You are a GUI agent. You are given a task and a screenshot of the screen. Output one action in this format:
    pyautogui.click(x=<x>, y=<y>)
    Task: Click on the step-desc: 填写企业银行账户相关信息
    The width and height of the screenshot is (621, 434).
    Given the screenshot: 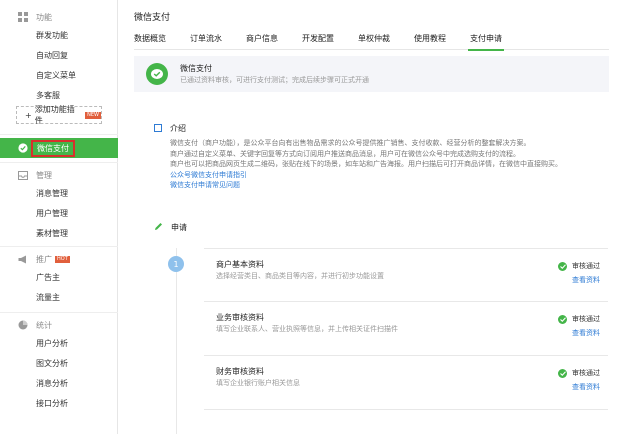 What is the action you would take?
    pyautogui.click(x=258, y=383)
    